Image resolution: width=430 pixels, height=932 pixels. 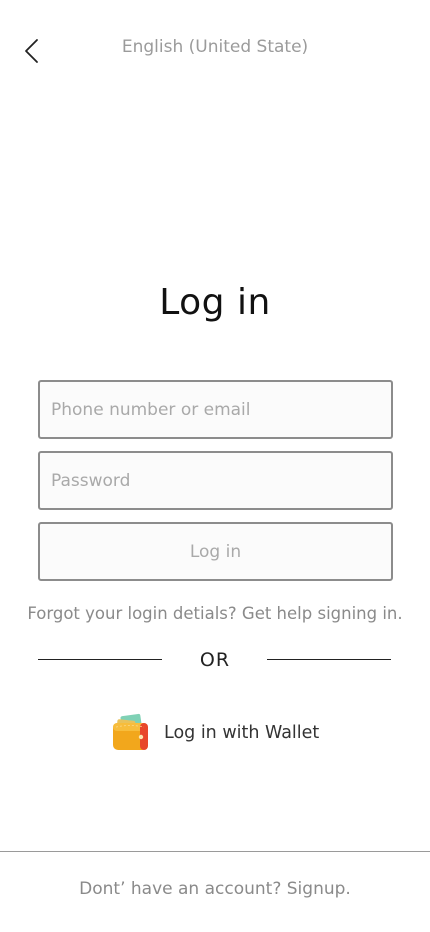 I want to click on password-field, so click(x=215, y=480).